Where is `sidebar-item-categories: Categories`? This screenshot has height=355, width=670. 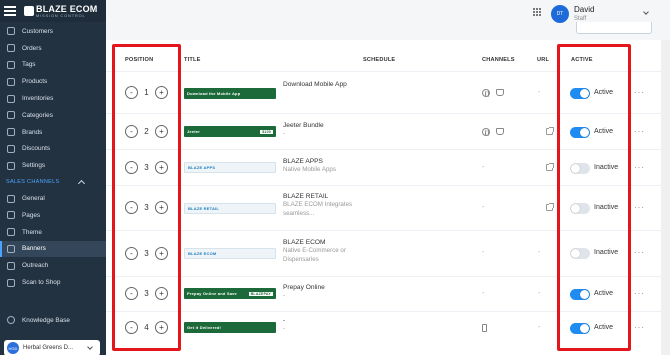
sidebar-item-categories: Categories is located at coordinates (53, 115).